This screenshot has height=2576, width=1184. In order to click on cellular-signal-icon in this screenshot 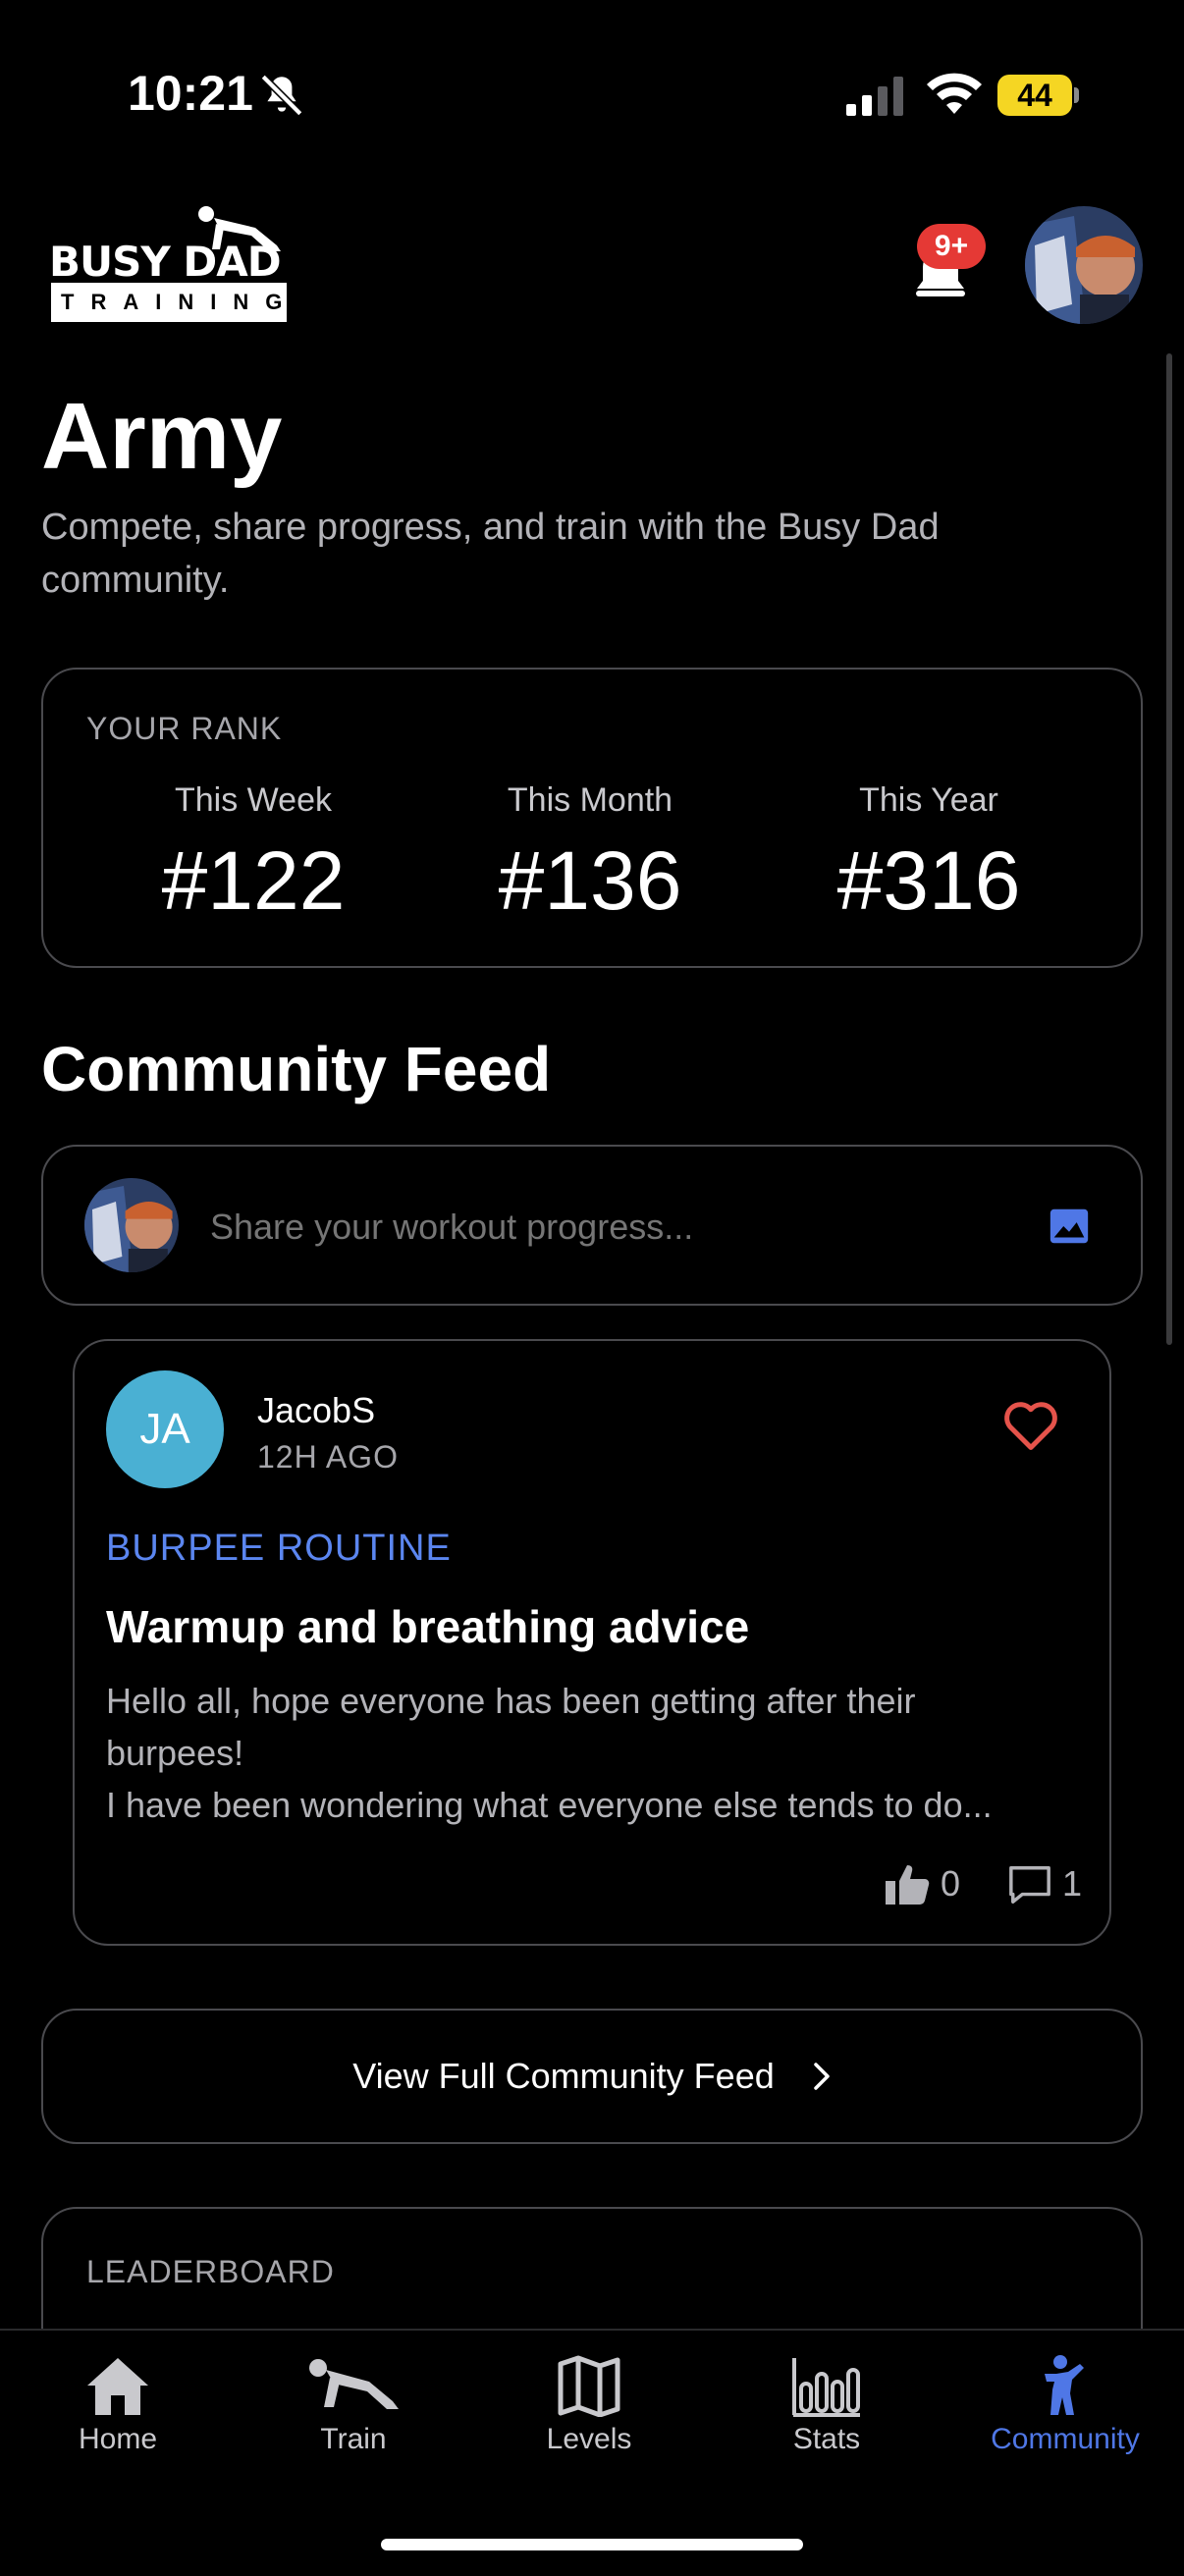, I will do `click(874, 96)`.